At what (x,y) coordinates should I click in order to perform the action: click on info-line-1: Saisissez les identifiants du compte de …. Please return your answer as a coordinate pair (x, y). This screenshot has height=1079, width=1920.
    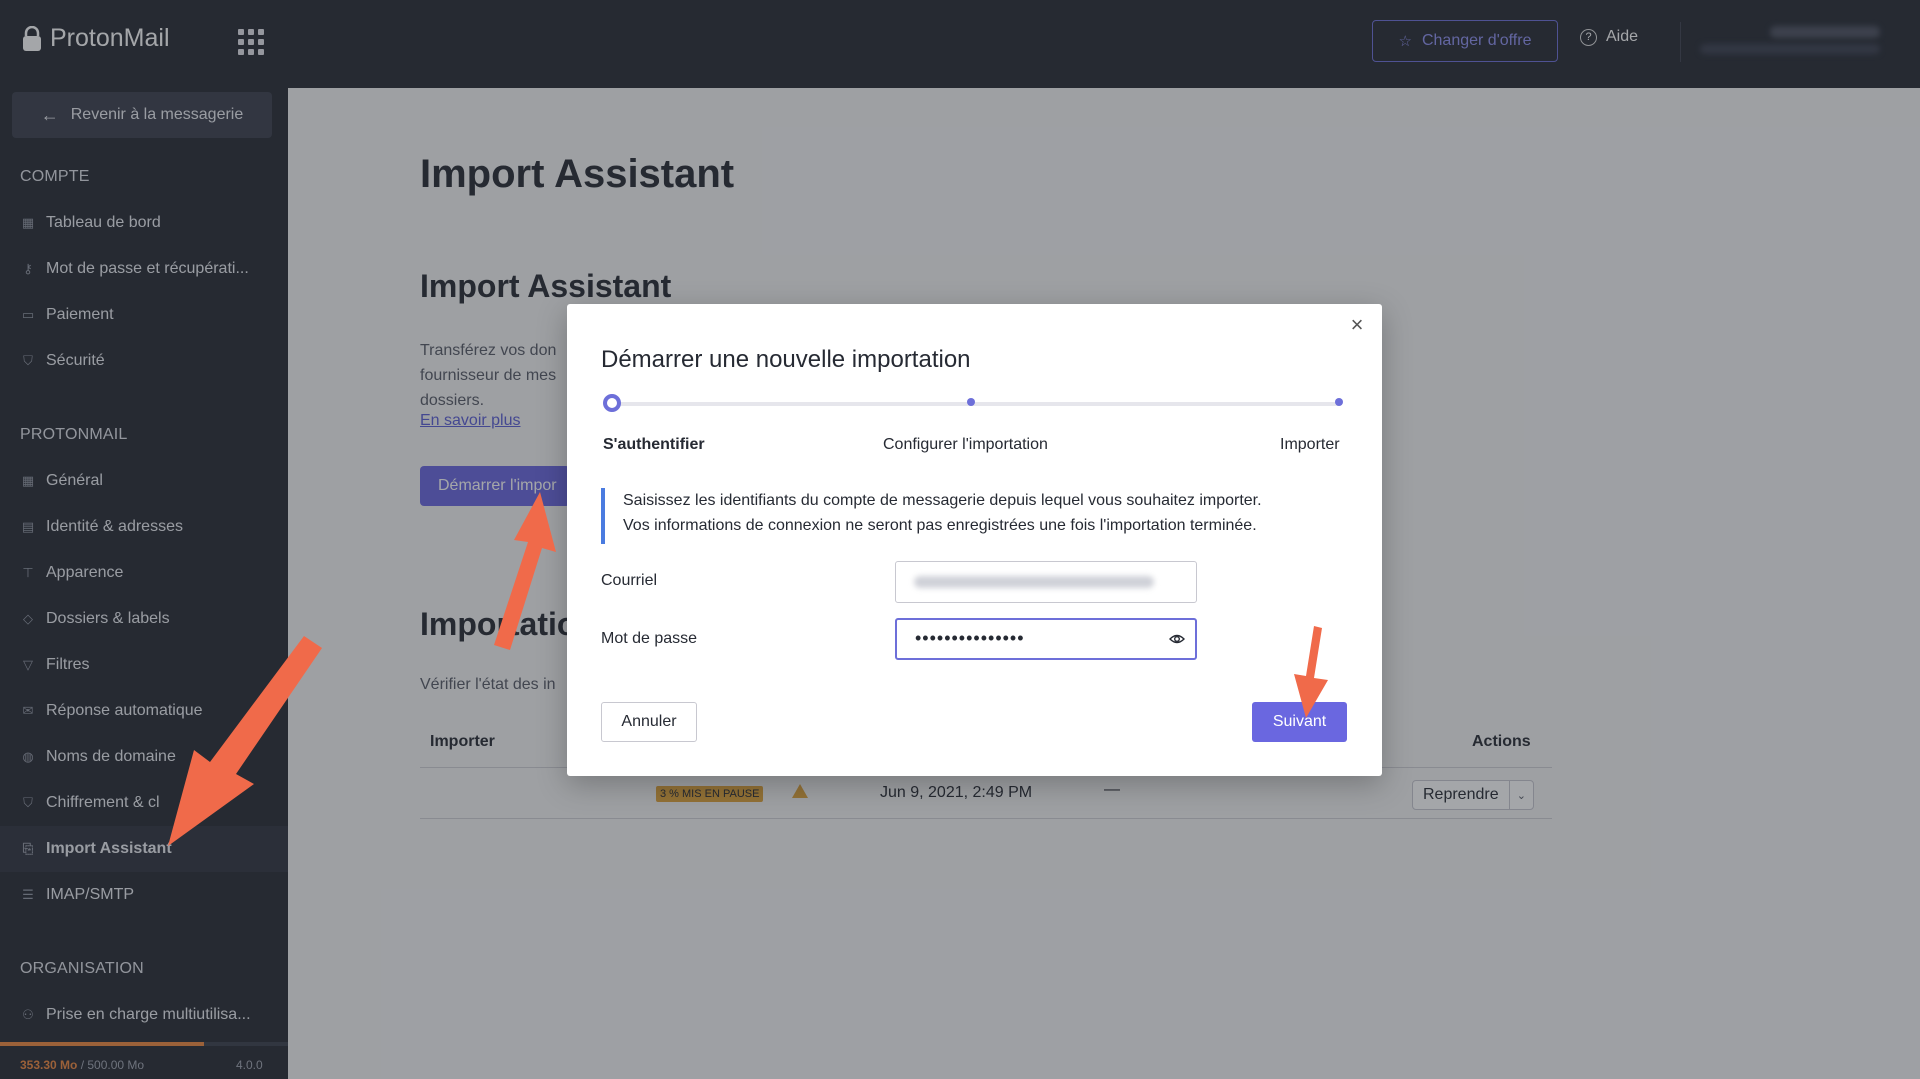
    Looking at the image, I should click on (942, 500).